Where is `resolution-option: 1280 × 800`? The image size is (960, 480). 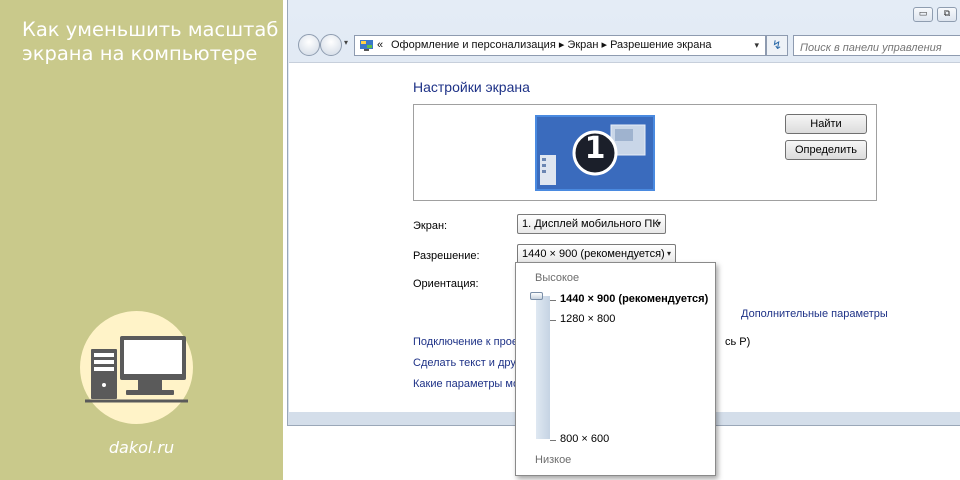
resolution-option: 1280 × 800 is located at coordinates (587, 319).